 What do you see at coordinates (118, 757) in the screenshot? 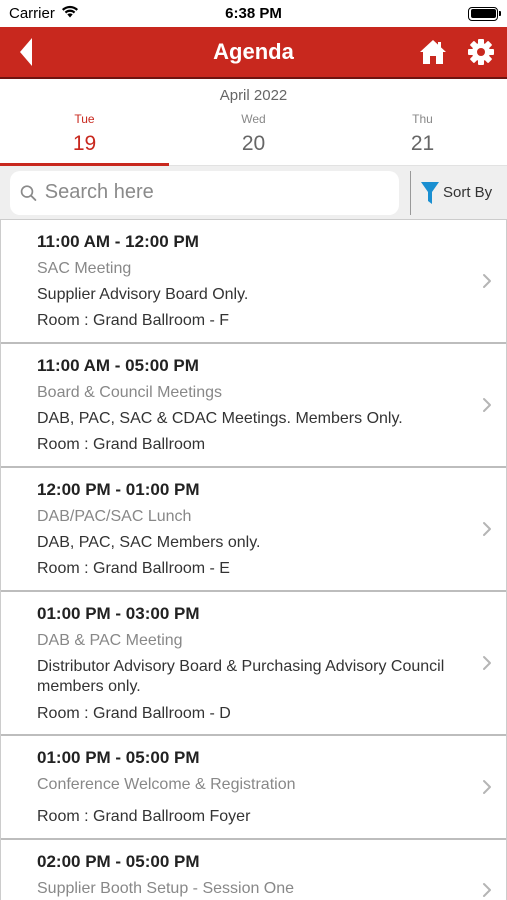
I see `agenda-time: 01:00 PM - 05:00 PM` at bounding box center [118, 757].